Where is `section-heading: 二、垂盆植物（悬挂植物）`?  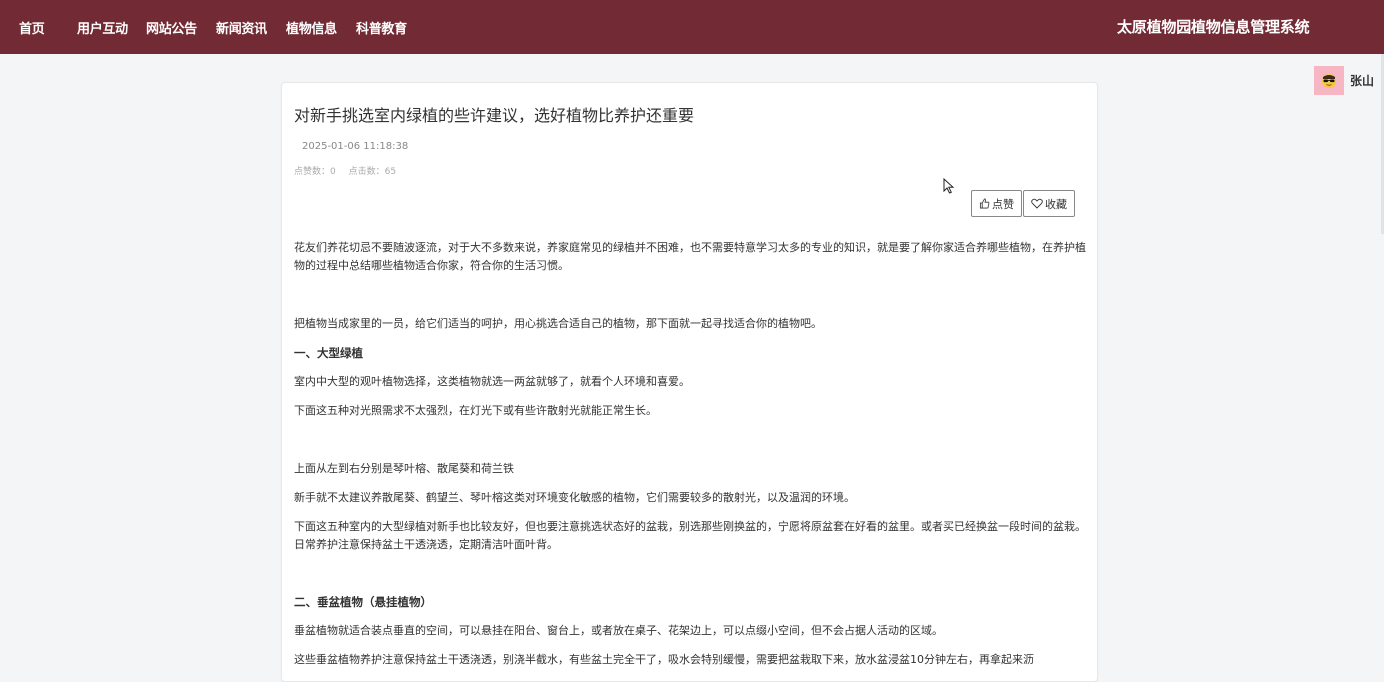
section-heading: 二、垂盆植物（悬挂植物） is located at coordinates (363, 602).